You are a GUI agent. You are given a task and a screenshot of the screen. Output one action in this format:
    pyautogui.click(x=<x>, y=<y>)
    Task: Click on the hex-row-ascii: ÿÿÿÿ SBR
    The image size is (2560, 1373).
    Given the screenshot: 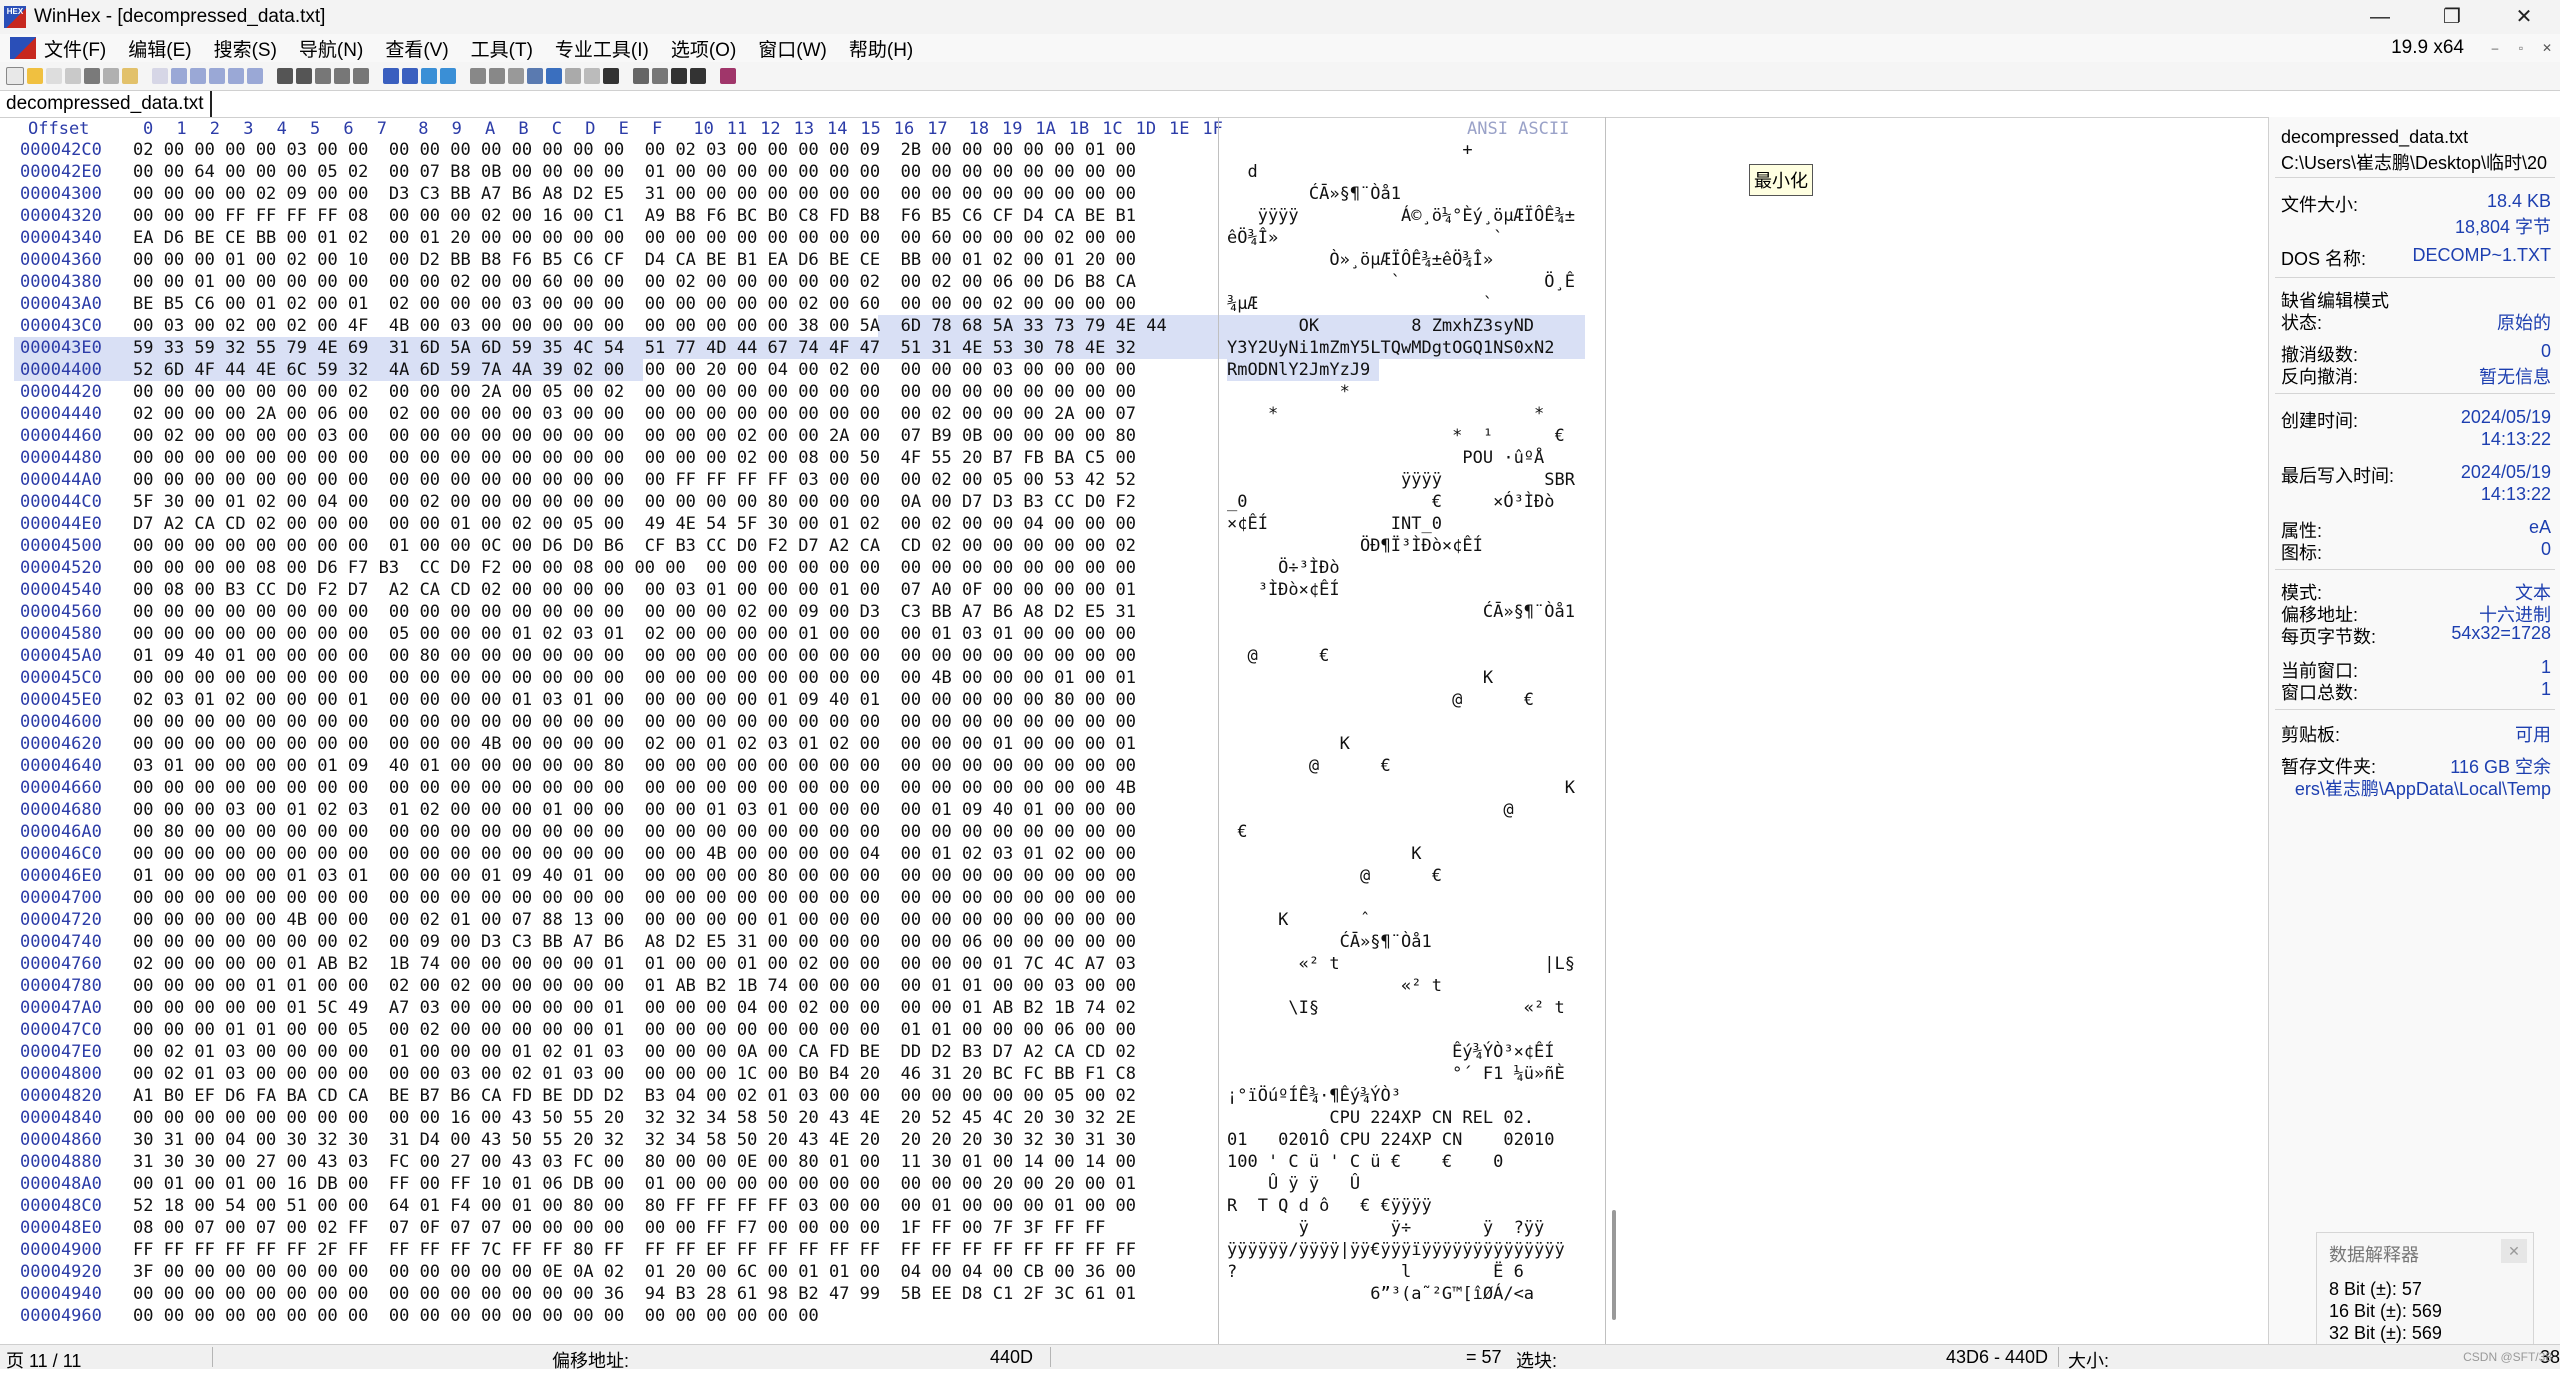 What is the action you would take?
    pyautogui.click(x=1401, y=480)
    